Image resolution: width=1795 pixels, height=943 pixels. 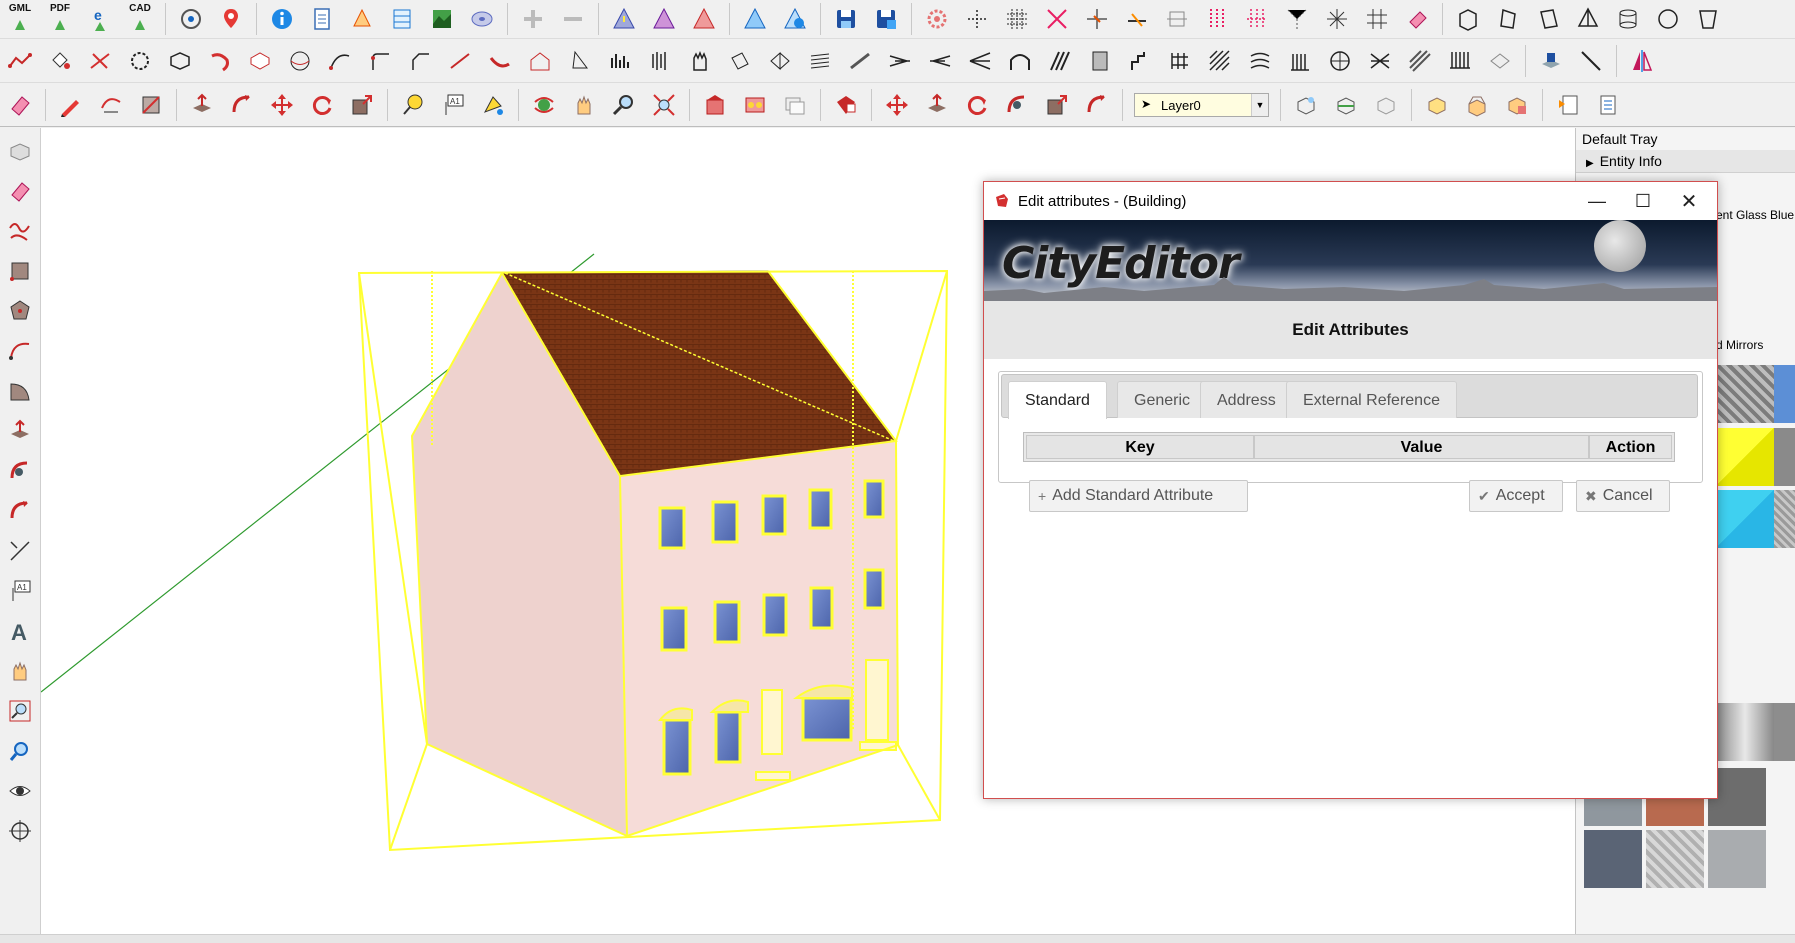 I want to click on tape-measure-button, so click(x=413, y=105).